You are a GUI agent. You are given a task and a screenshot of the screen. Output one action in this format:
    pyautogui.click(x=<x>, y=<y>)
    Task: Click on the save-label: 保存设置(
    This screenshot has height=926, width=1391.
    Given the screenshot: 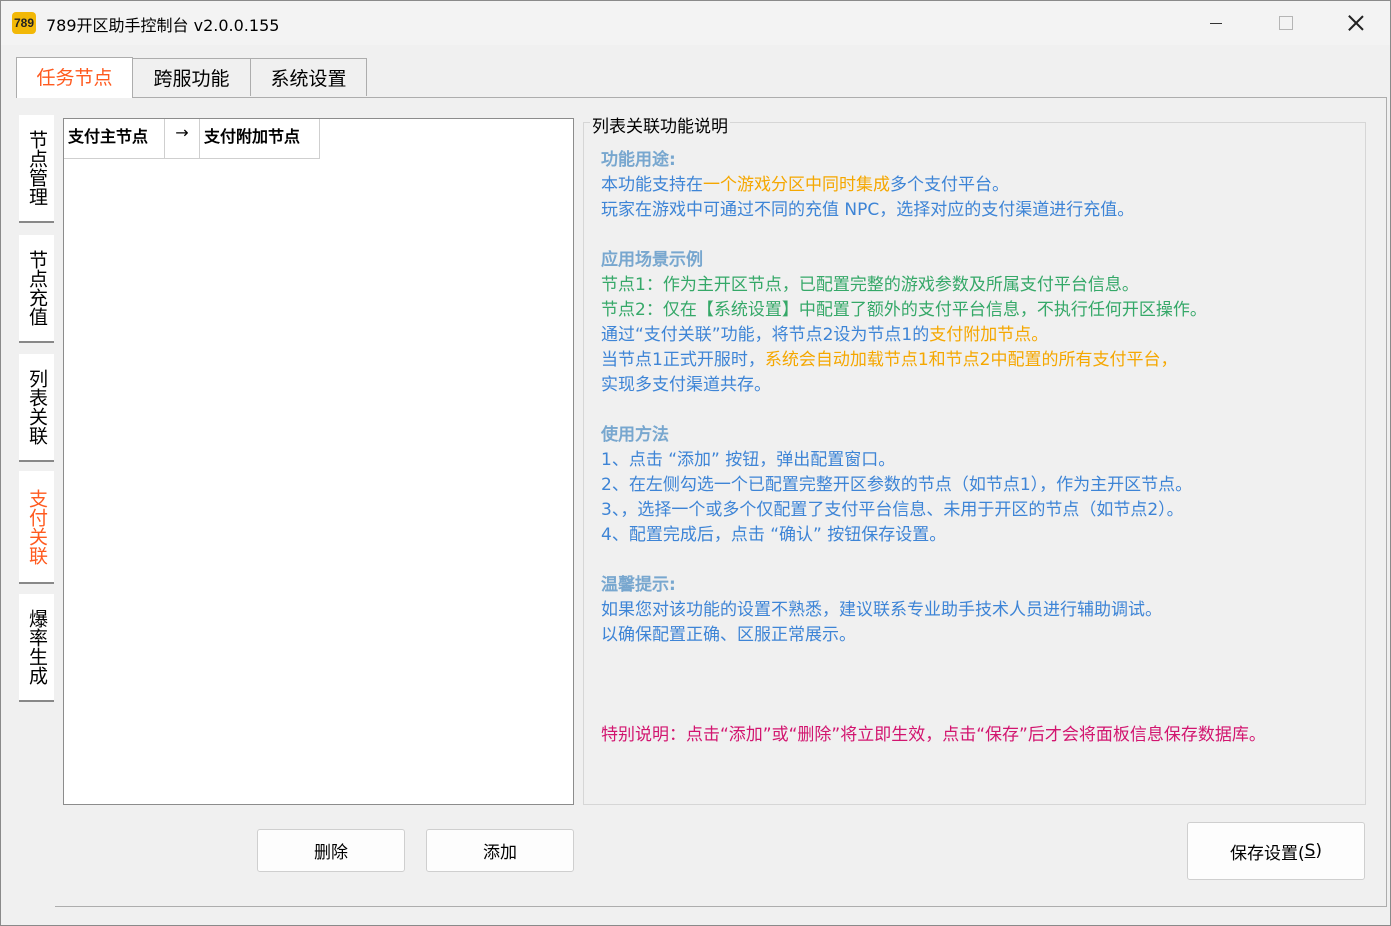 What is the action you would take?
    pyautogui.click(x=1267, y=853)
    